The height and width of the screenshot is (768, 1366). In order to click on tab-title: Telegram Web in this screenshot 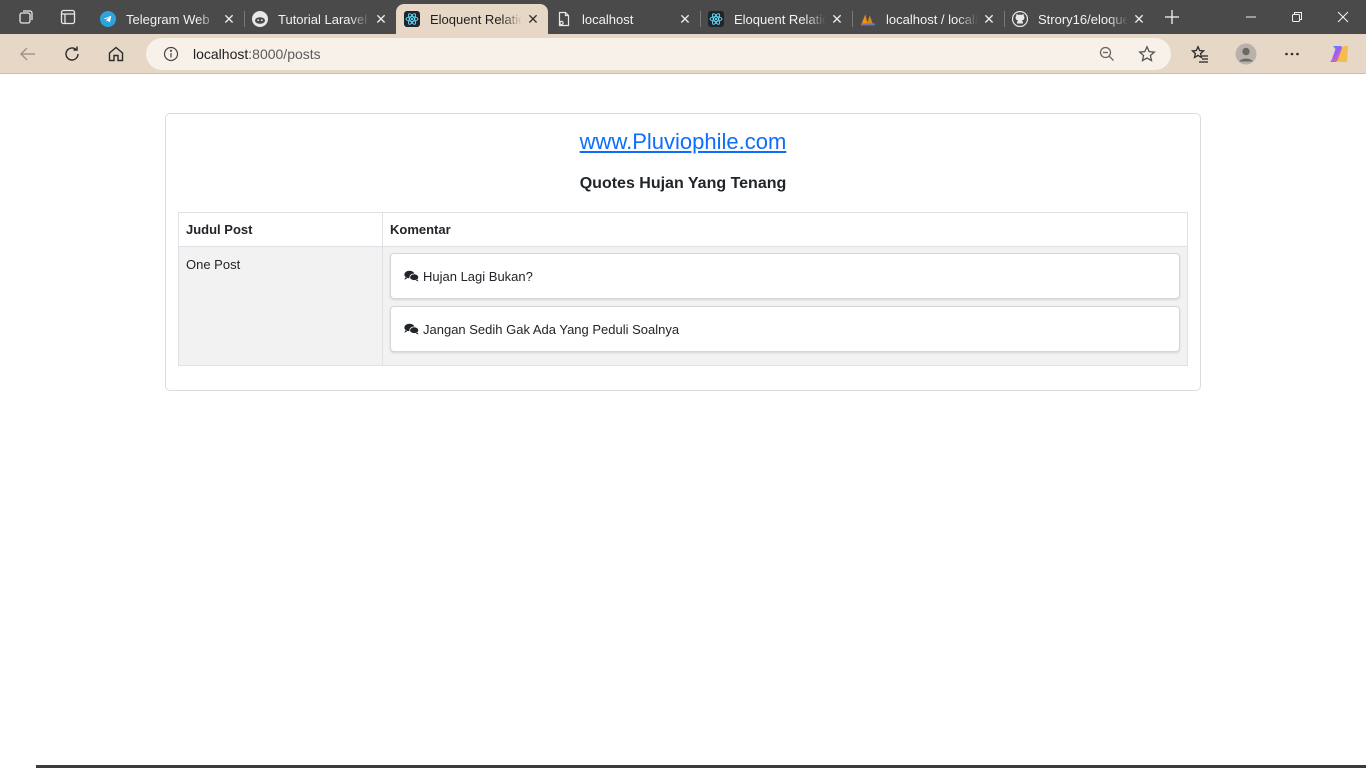, I will do `click(168, 19)`.